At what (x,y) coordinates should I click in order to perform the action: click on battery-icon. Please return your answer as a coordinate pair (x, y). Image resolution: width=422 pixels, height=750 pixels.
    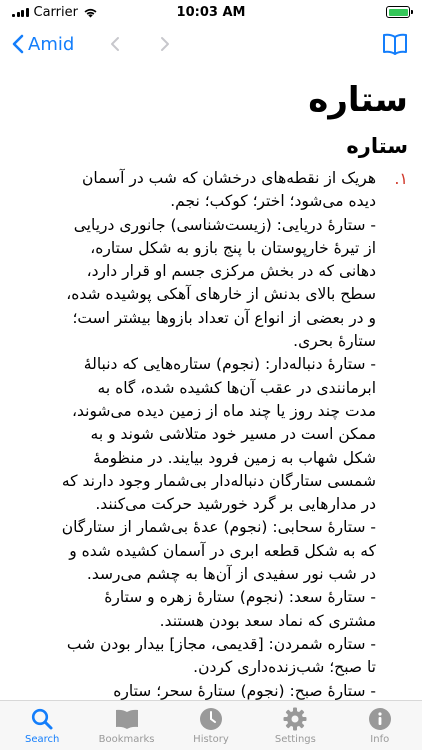
    Looking at the image, I should click on (399, 12).